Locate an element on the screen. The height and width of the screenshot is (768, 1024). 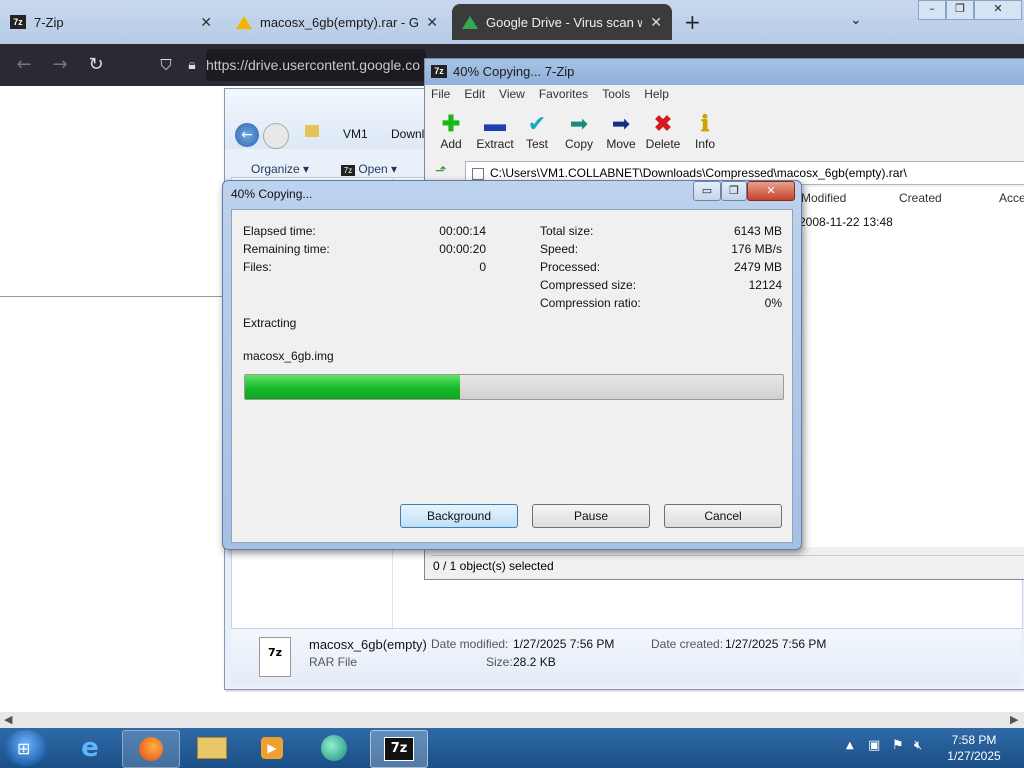
scroll-right-icon: ▶ is located at coordinates (1014, 719).